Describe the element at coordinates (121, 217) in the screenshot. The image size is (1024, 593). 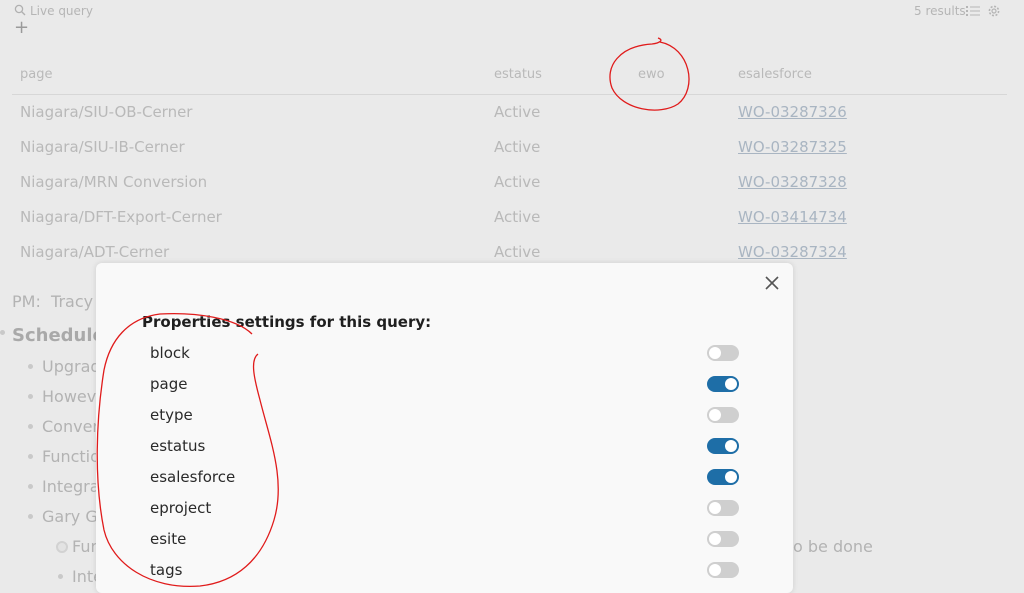
I see `cell-page: Niagara/DFT-Export-Cerner` at that location.